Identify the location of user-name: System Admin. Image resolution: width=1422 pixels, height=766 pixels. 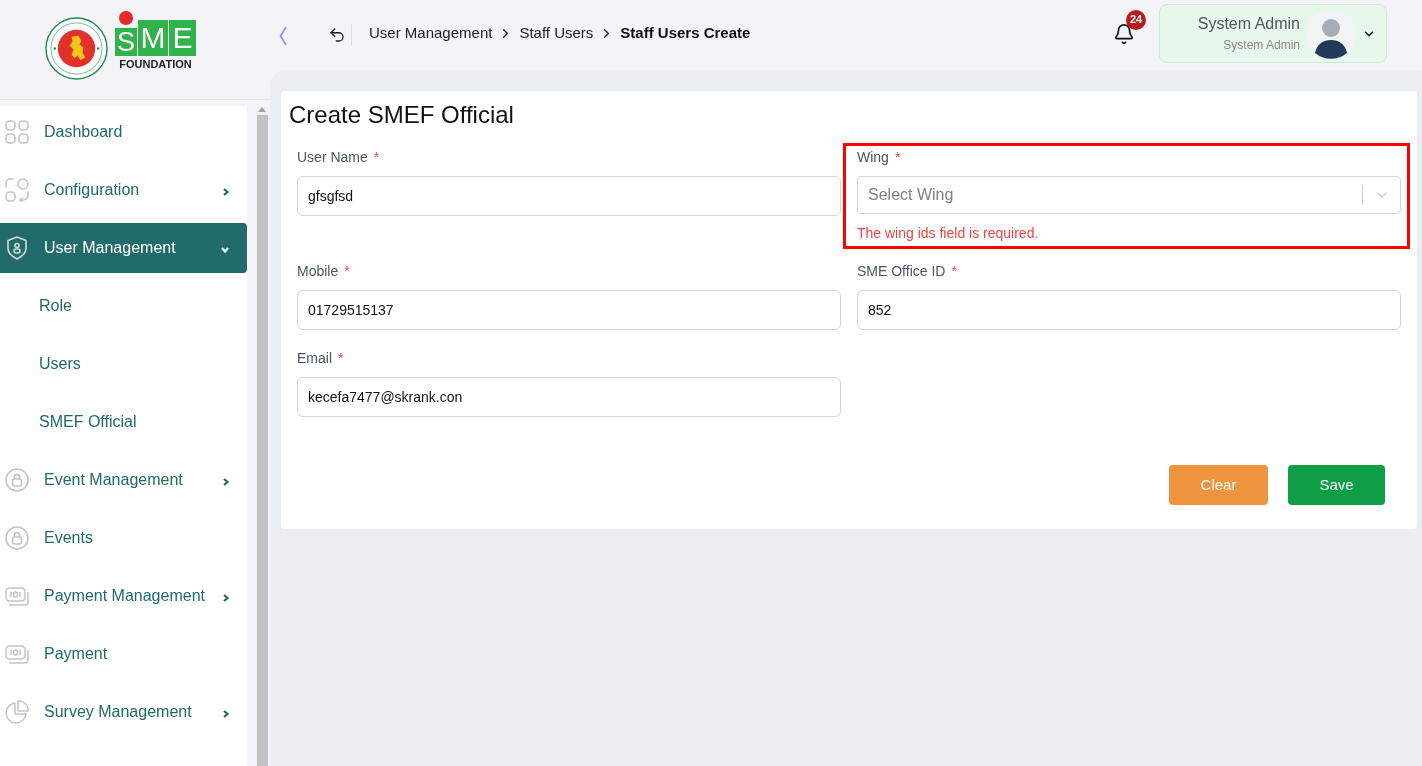
(1248, 24).